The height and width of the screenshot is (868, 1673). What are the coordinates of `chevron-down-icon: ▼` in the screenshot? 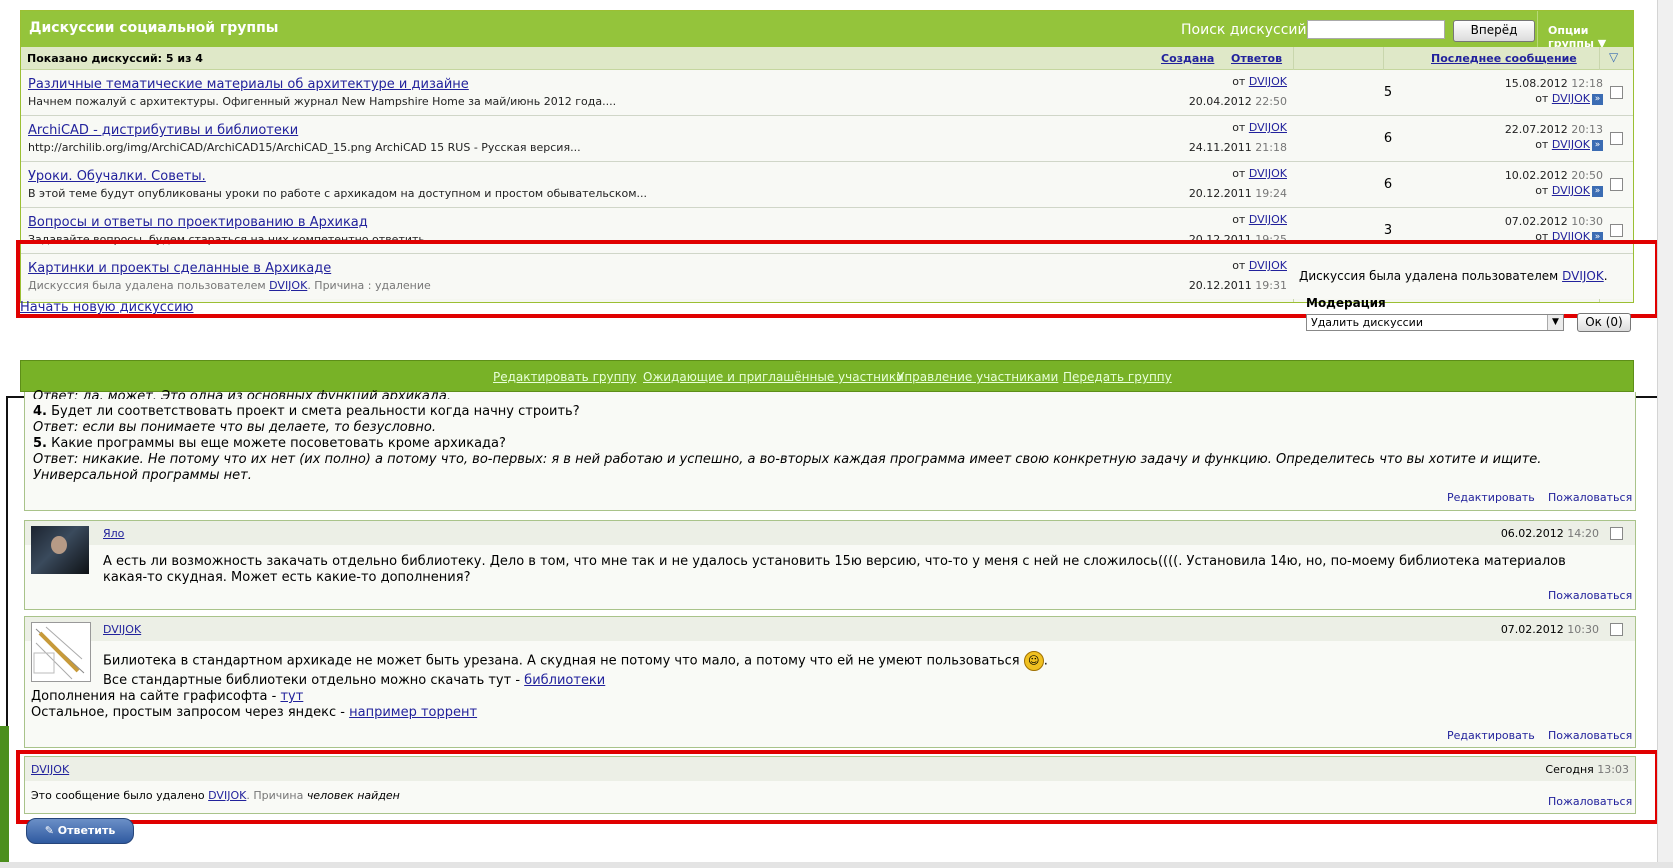 It's located at (1555, 322).